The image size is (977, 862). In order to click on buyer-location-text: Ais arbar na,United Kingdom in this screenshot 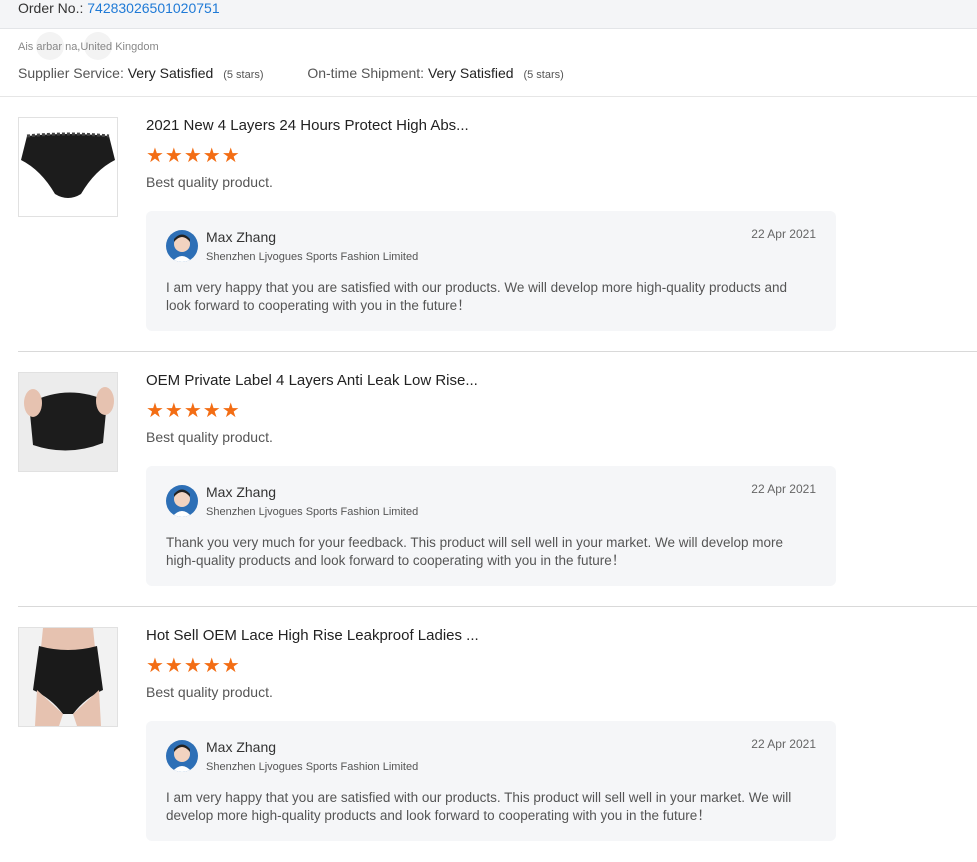, I will do `click(88, 47)`.